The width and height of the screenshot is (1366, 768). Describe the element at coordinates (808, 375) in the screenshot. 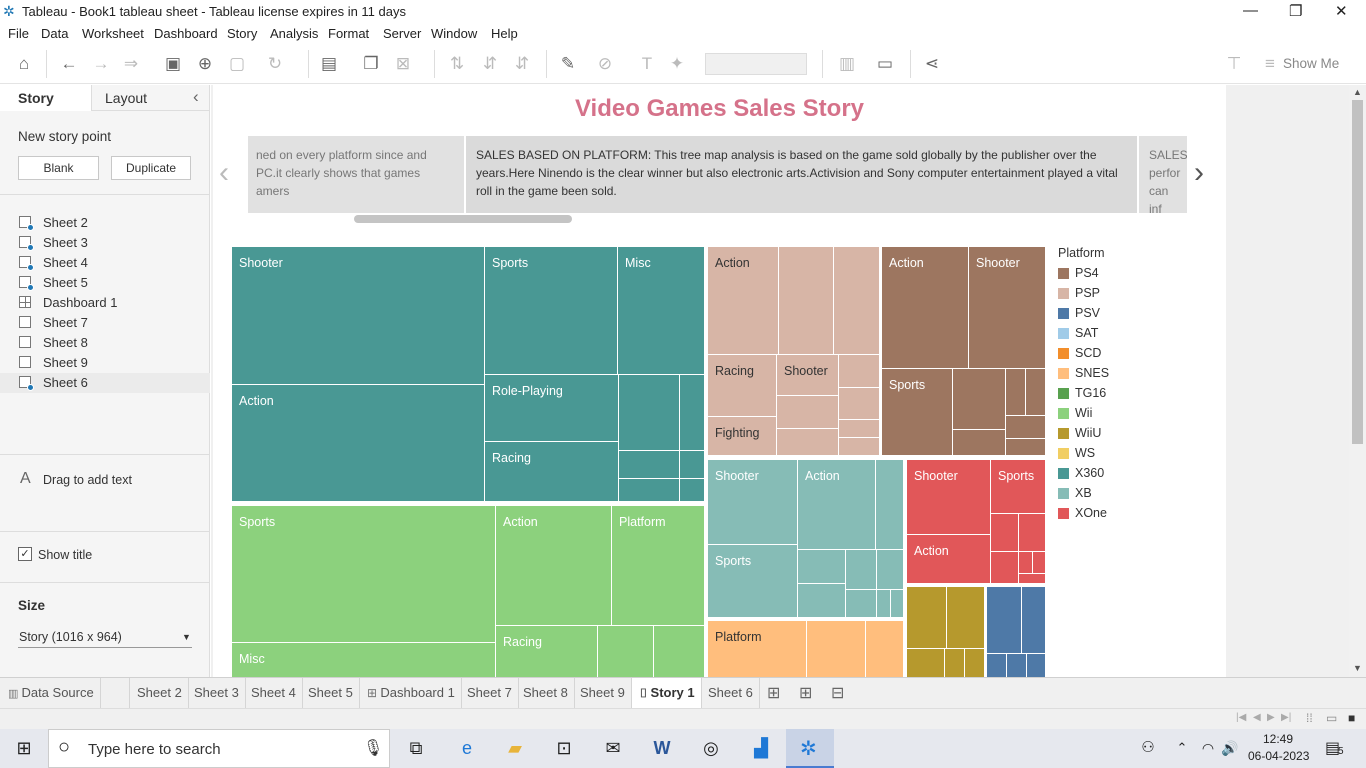

I see `treemap-cell-psp-shooter: Shooter` at that location.